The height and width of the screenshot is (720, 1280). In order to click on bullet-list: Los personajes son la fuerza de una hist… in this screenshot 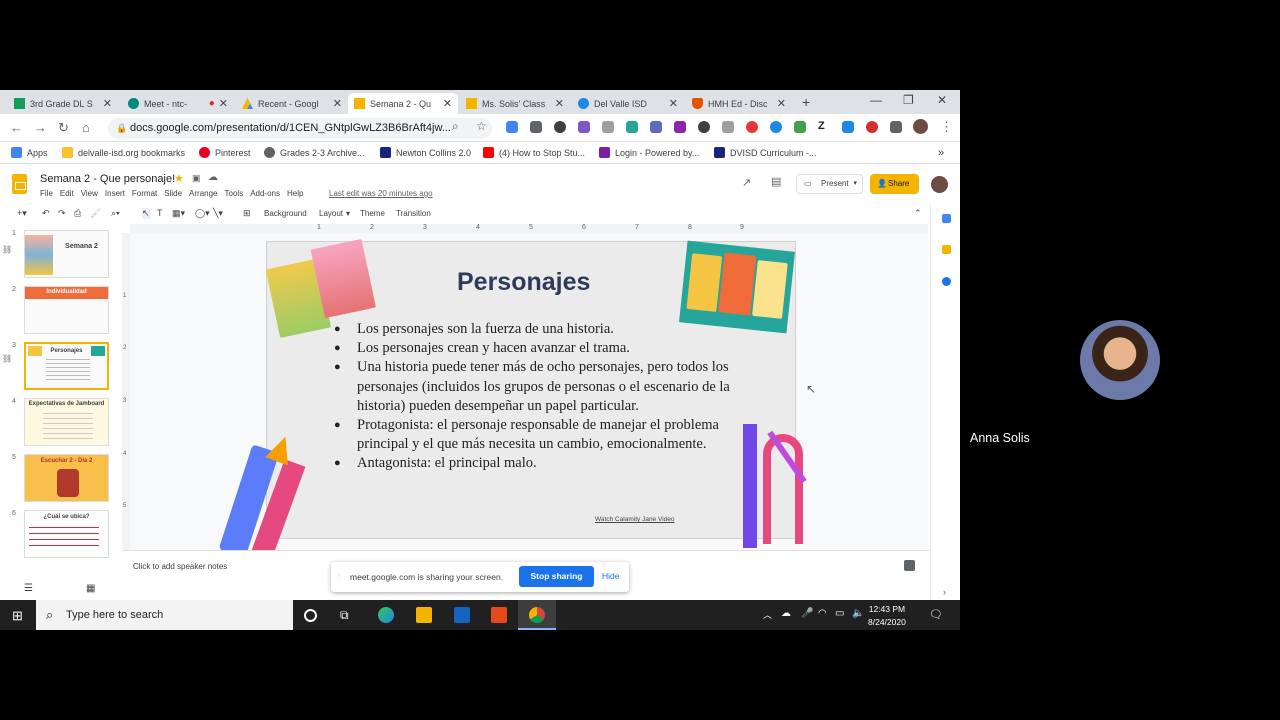, I will do `click(534, 397)`.